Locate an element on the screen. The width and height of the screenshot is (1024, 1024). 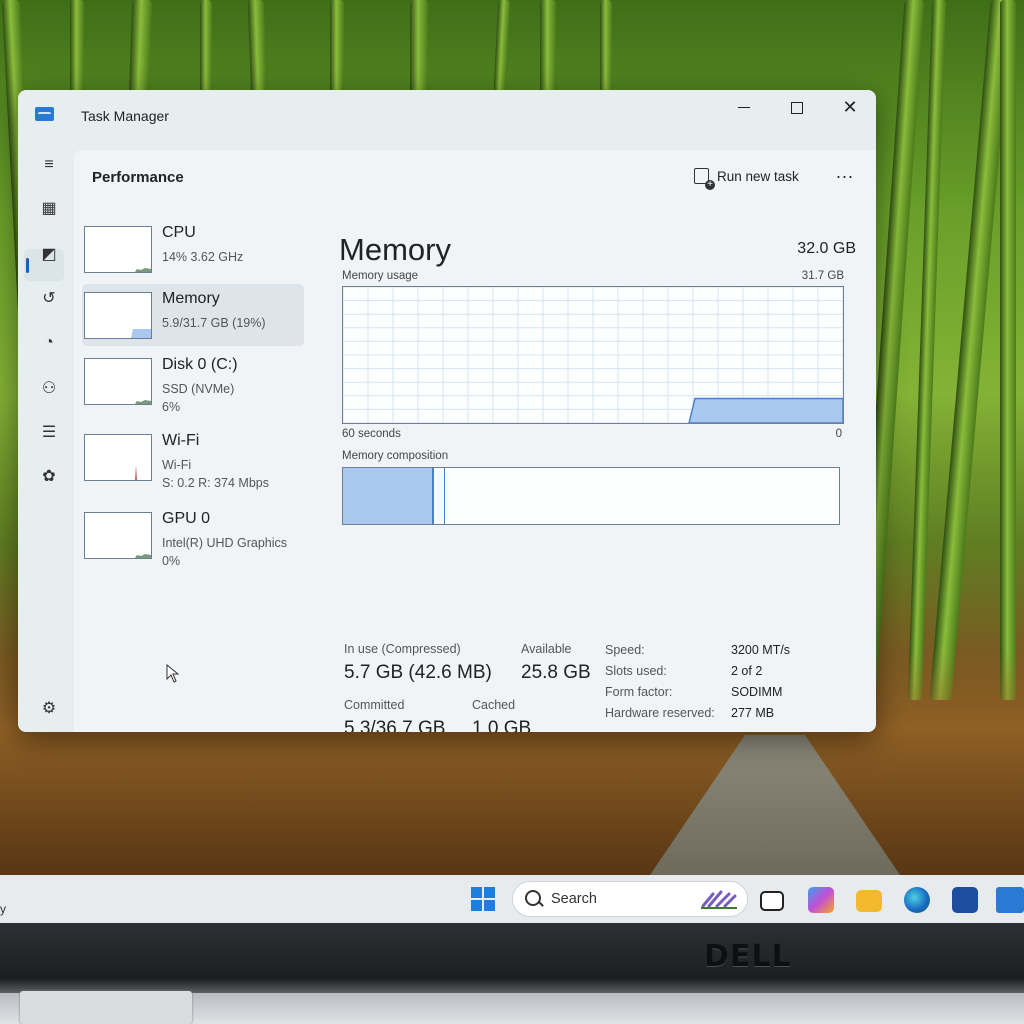
search-placeholder: Search is located at coordinates (574, 899).